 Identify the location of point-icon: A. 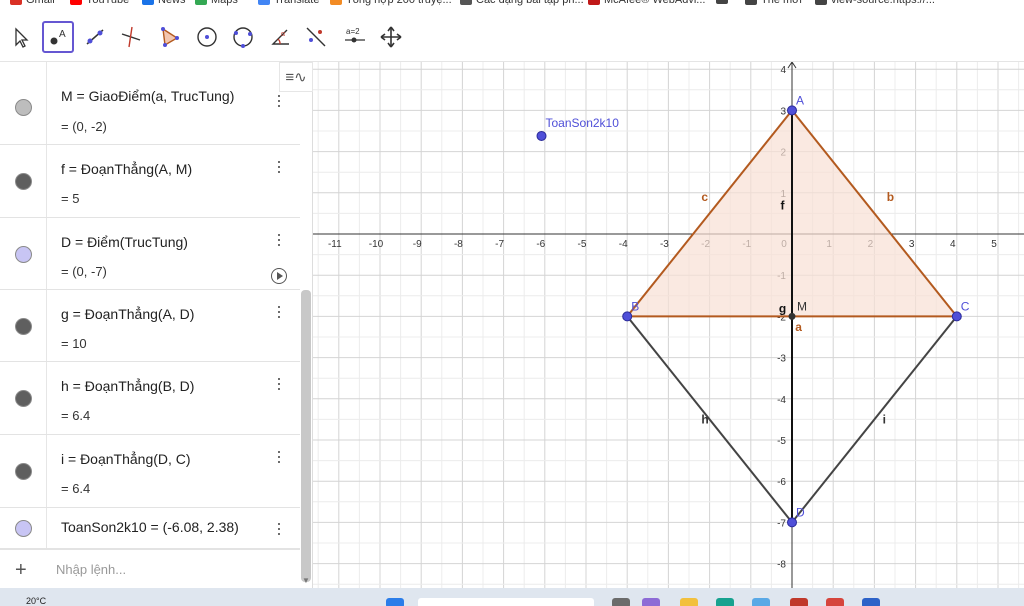
(58, 37).